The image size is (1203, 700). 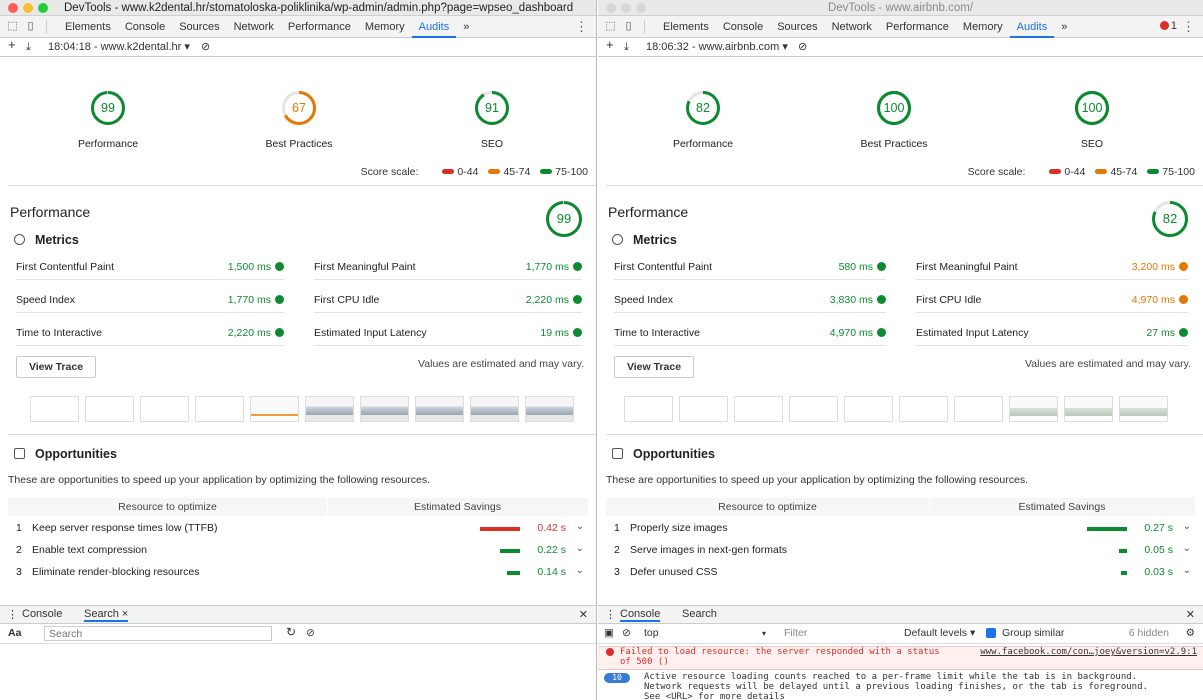 What do you see at coordinates (89, 550) in the screenshot?
I see `opportunity-label: Enable text compression` at bounding box center [89, 550].